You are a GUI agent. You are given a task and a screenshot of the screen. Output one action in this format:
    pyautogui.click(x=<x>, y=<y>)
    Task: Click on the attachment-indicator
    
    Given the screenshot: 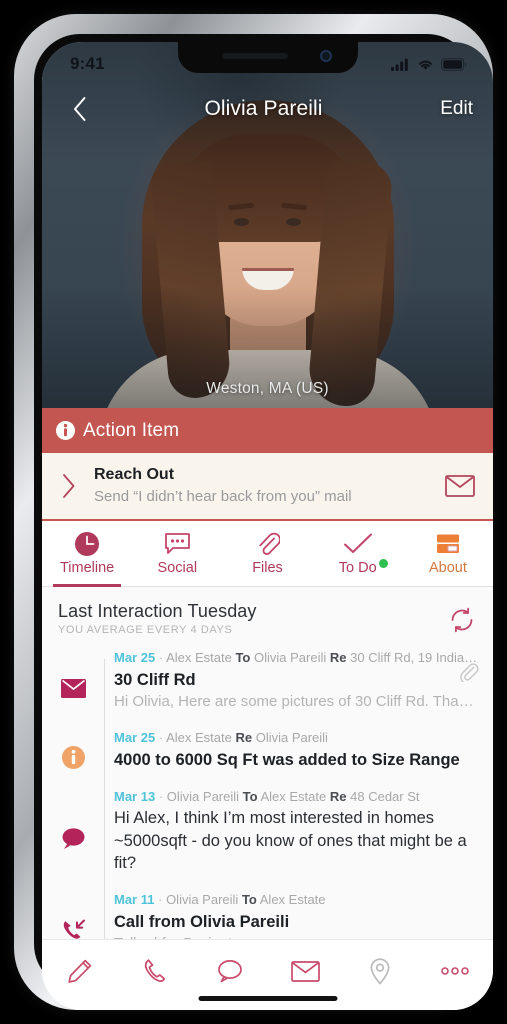 What is the action you would take?
    pyautogui.click(x=469, y=674)
    